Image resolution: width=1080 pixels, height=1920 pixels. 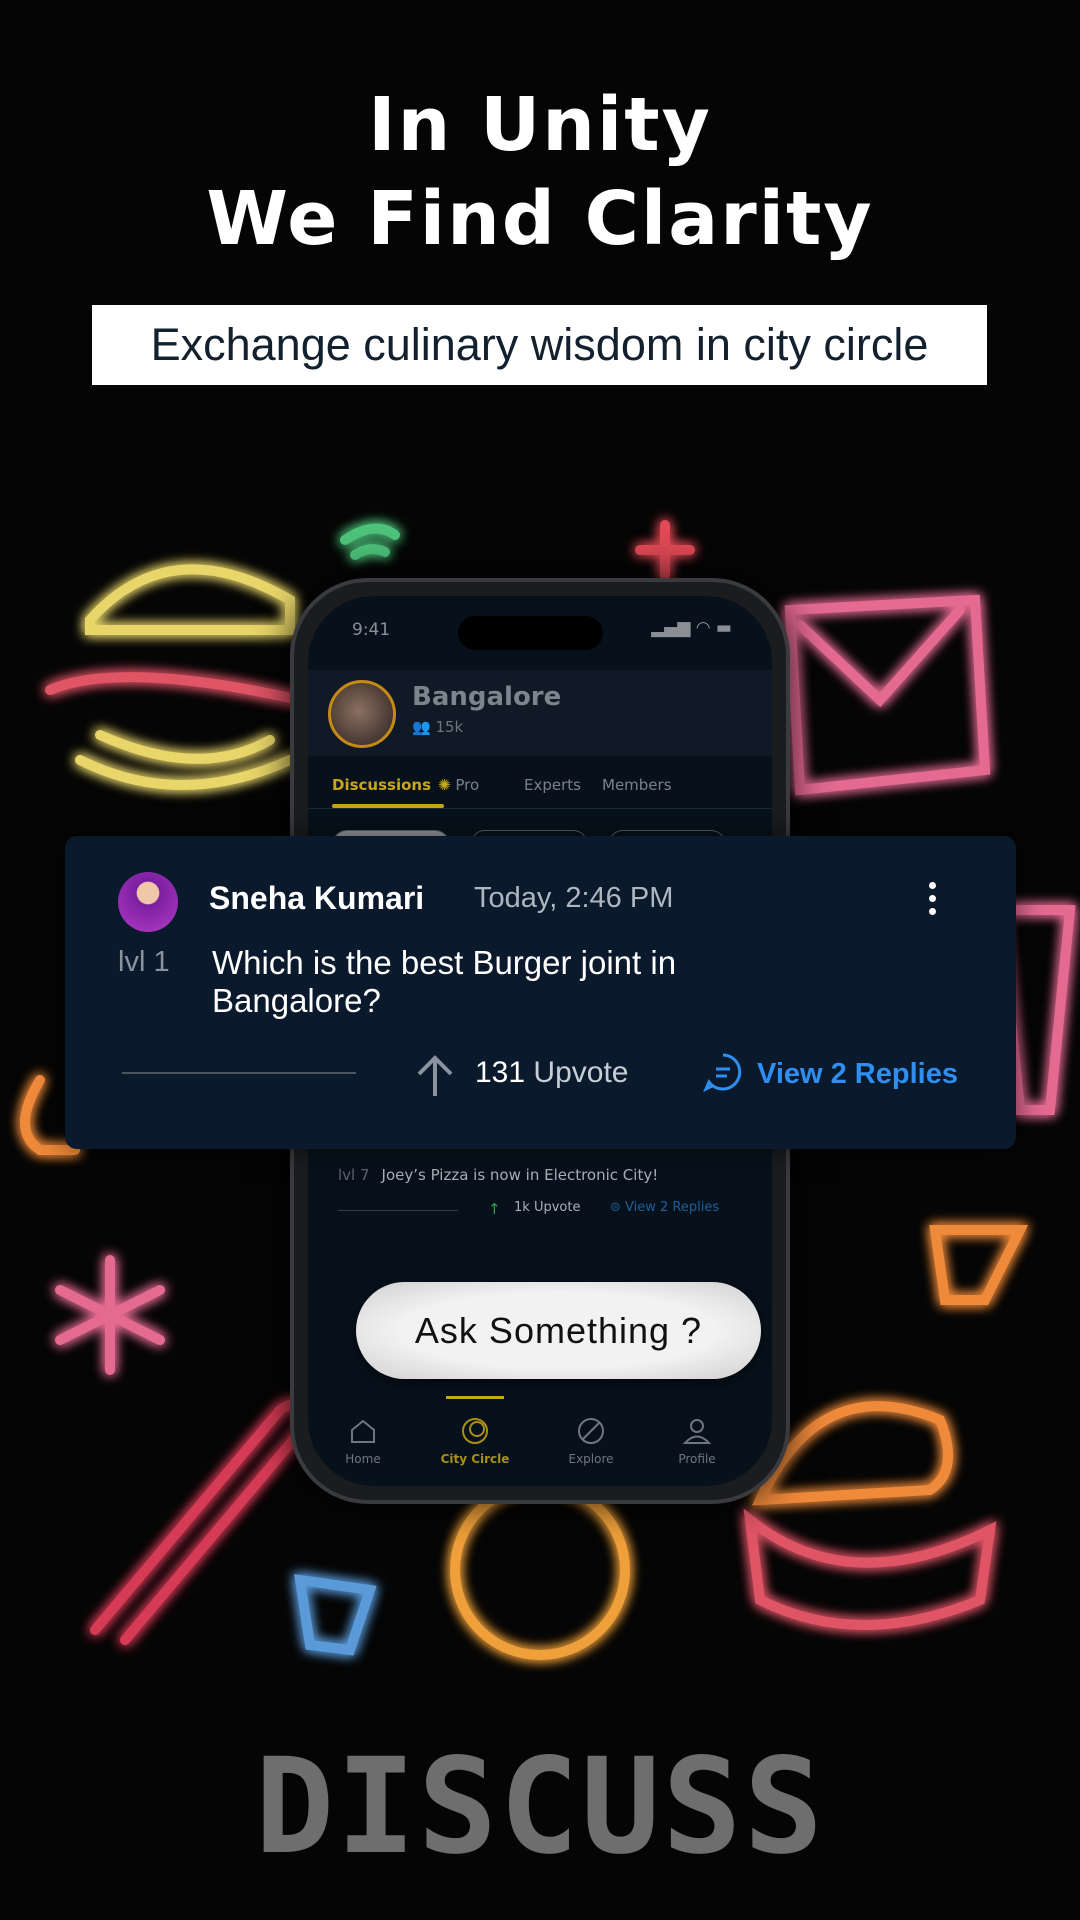 What do you see at coordinates (175, 677) in the screenshot?
I see `neon-burger-icon` at bounding box center [175, 677].